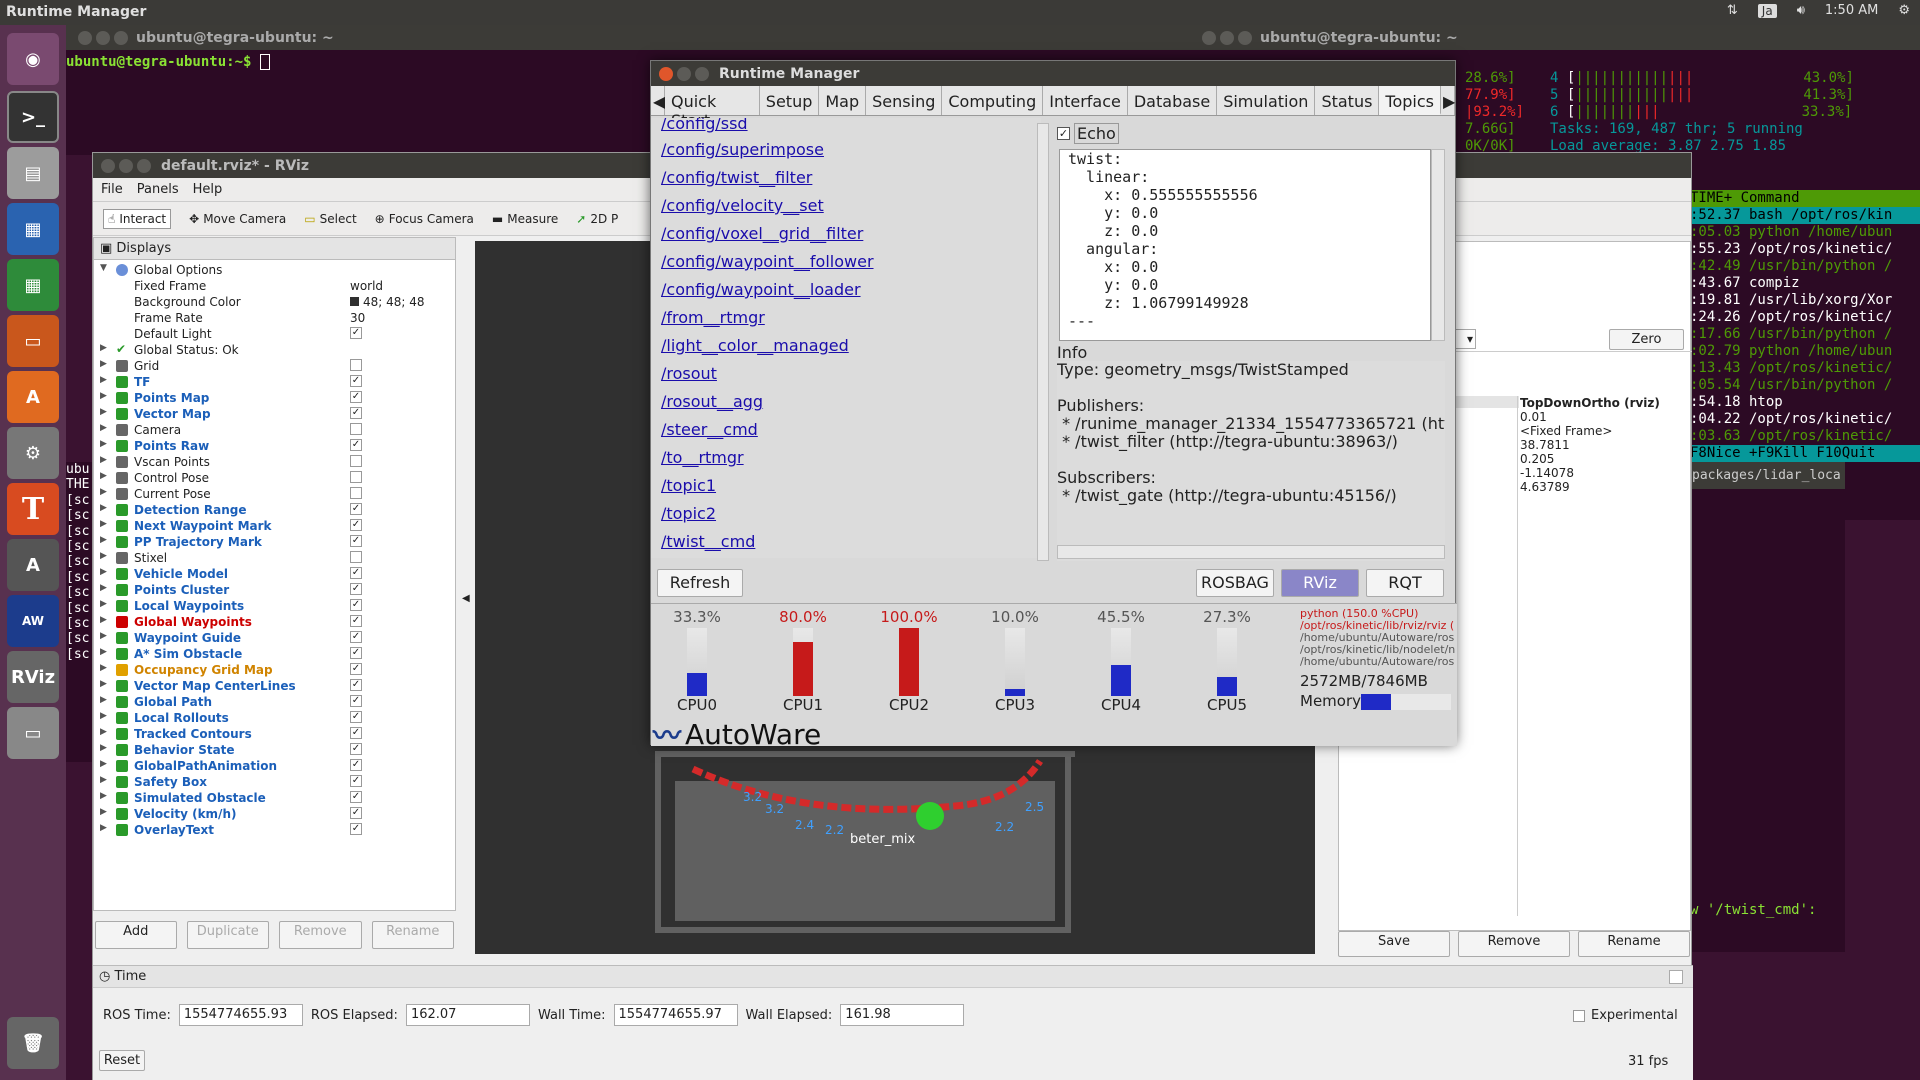  Describe the element at coordinates (846, 127) in the screenshot. I see `topic-link: /config/ssd` at that location.